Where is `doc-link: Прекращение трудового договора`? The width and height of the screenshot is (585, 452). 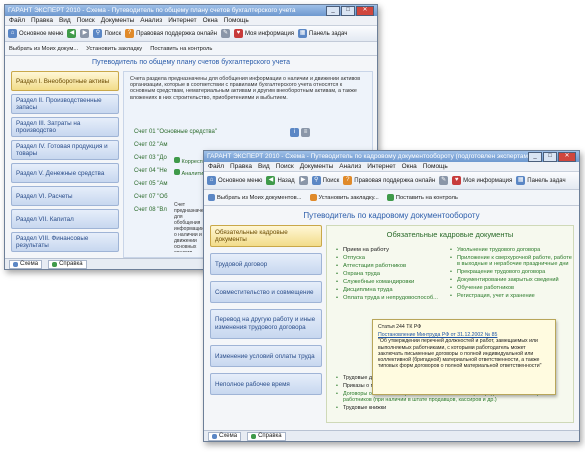
doc-link: Прекращение трудового договора is located at coordinates (511, 272).